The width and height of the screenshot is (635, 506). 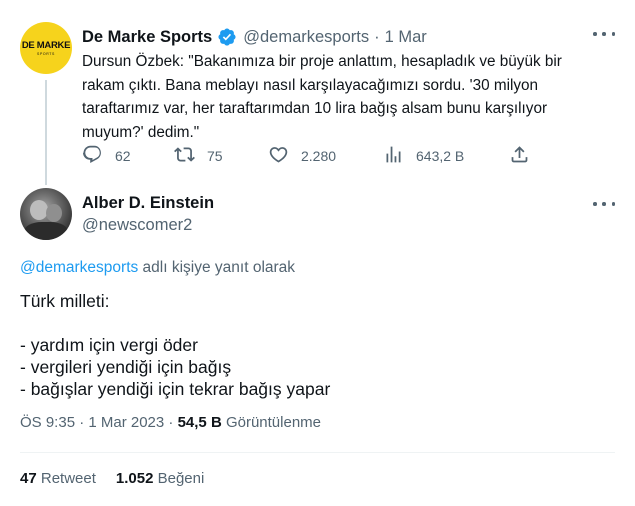 What do you see at coordinates (317, 452) in the screenshot?
I see `divider` at bounding box center [317, 452].